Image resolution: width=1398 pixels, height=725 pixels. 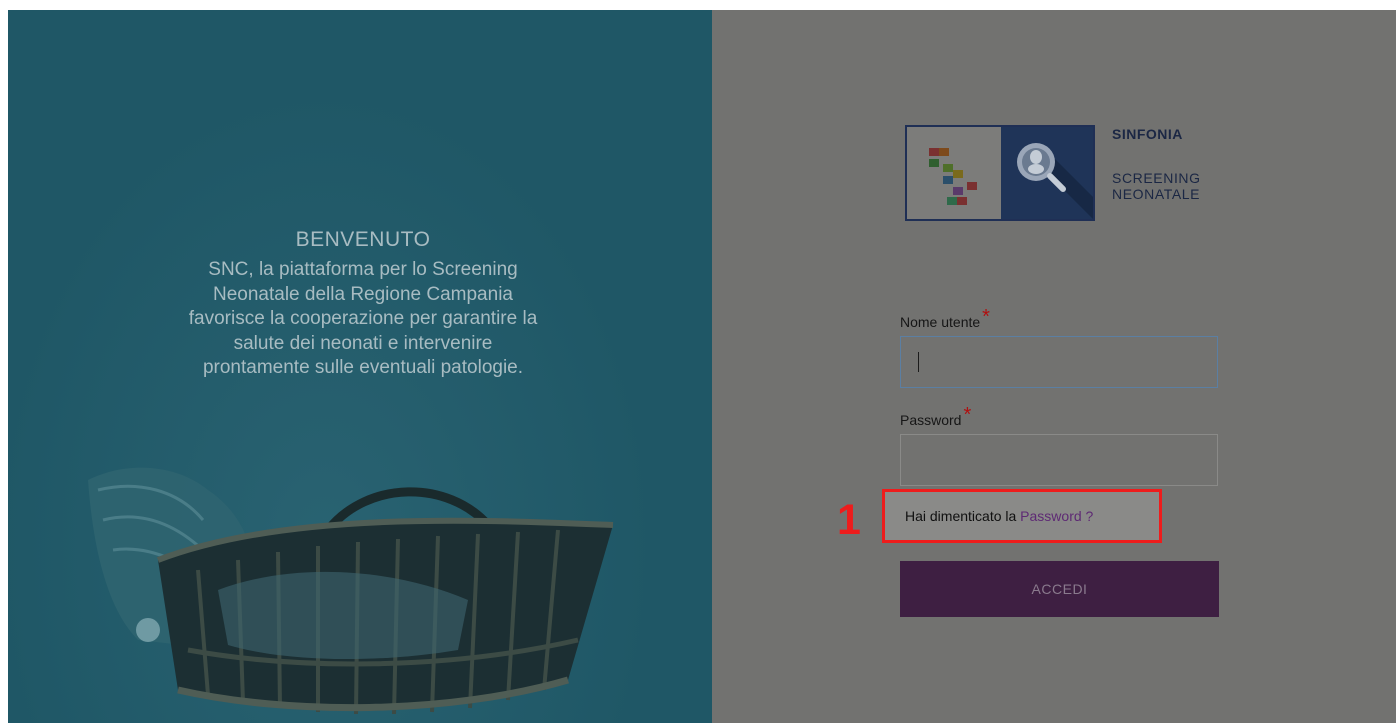 What do you see at coordinates (351, 591) in the screenshot?
I see `baby-basket-illustration` at bounding box center [351, 591].